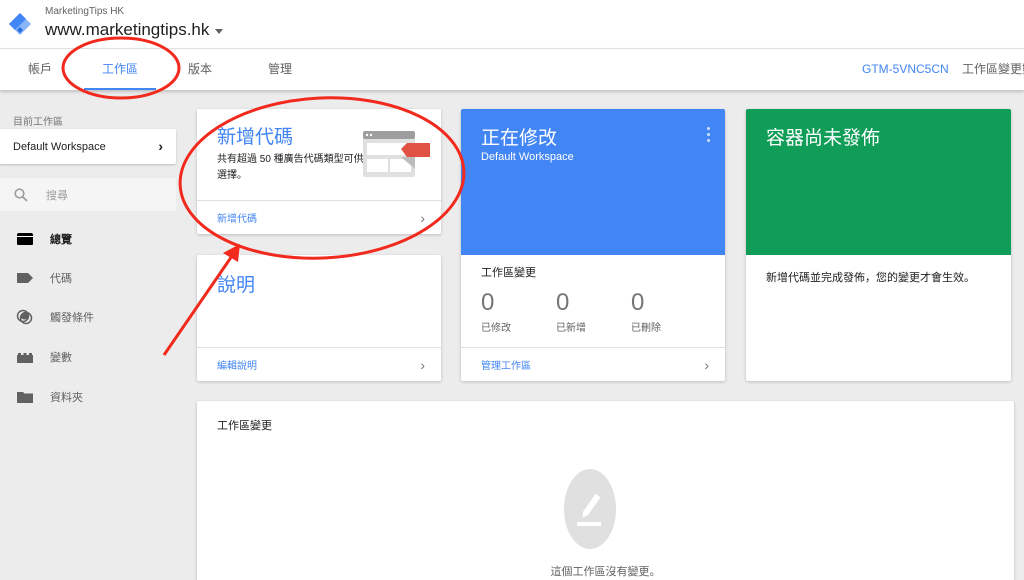 The height and width of the screenshot is (580, 1024). Describe the element at coordinates (519, 138) in the screenshot. I see `now-editing-title: 正在修改` at that location.